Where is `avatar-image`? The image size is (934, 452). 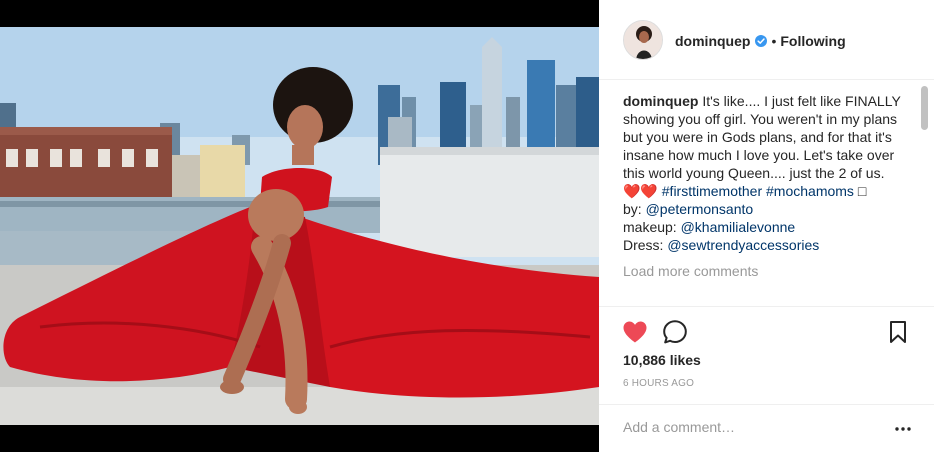 avatar-image is located at coordinates (643, 40).